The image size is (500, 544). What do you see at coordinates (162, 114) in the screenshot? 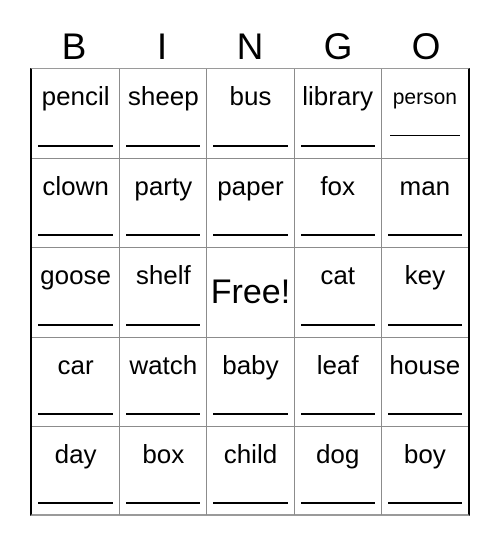
I see `bingo-cell: sheep` at bounding box center [162, 114].